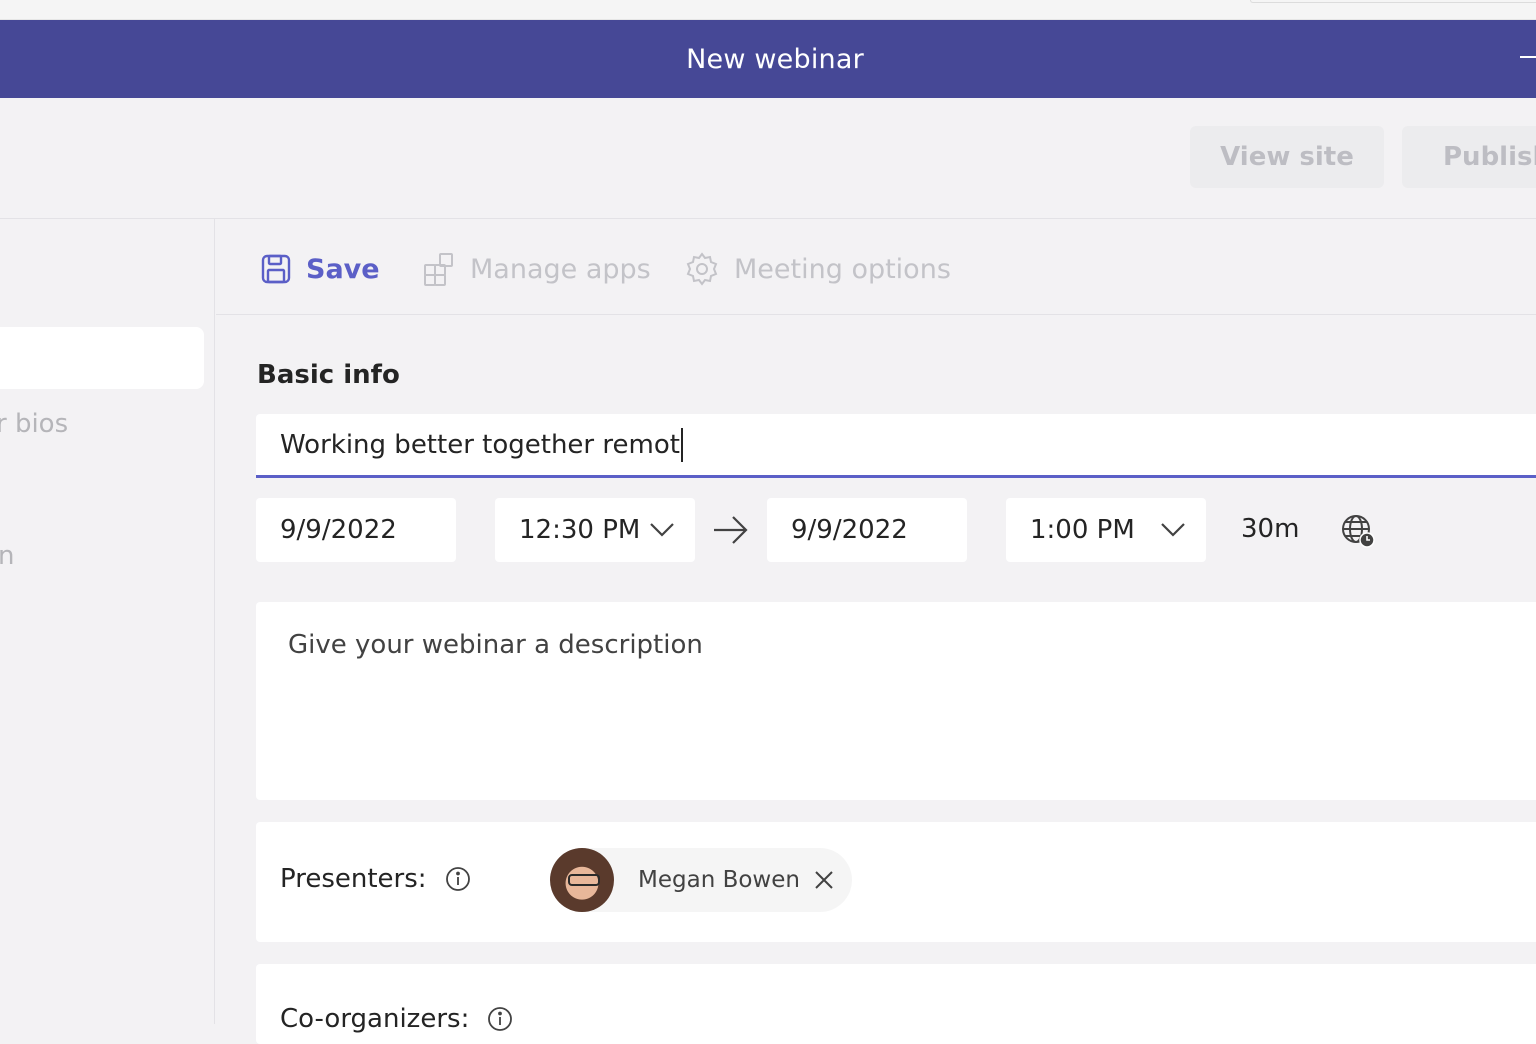 Image resolution: width=1536 pixels, height=1044 pixels. I want to click on start-time-value: 12:30 PM, so click(580, 530).